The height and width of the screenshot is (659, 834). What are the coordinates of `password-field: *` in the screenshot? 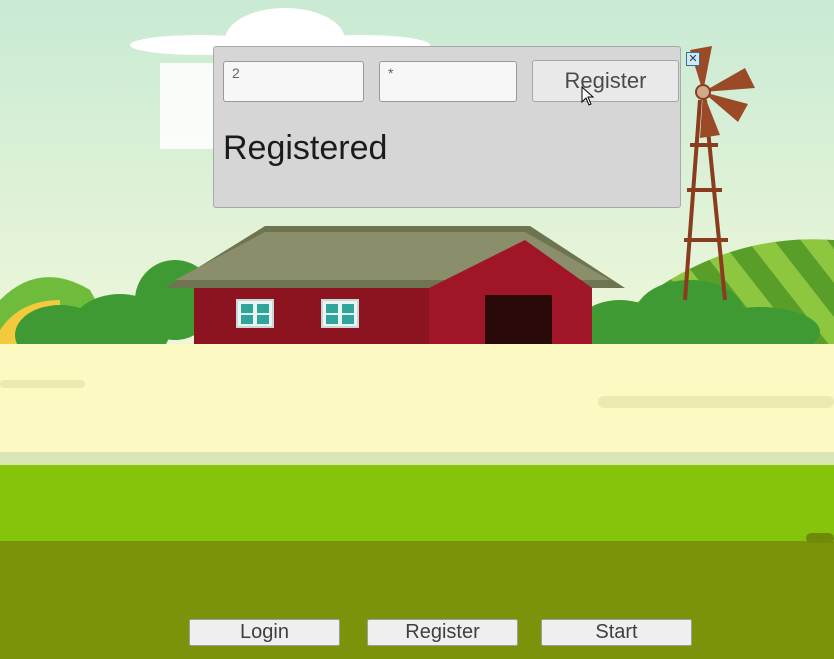 It's located at (448, 81).